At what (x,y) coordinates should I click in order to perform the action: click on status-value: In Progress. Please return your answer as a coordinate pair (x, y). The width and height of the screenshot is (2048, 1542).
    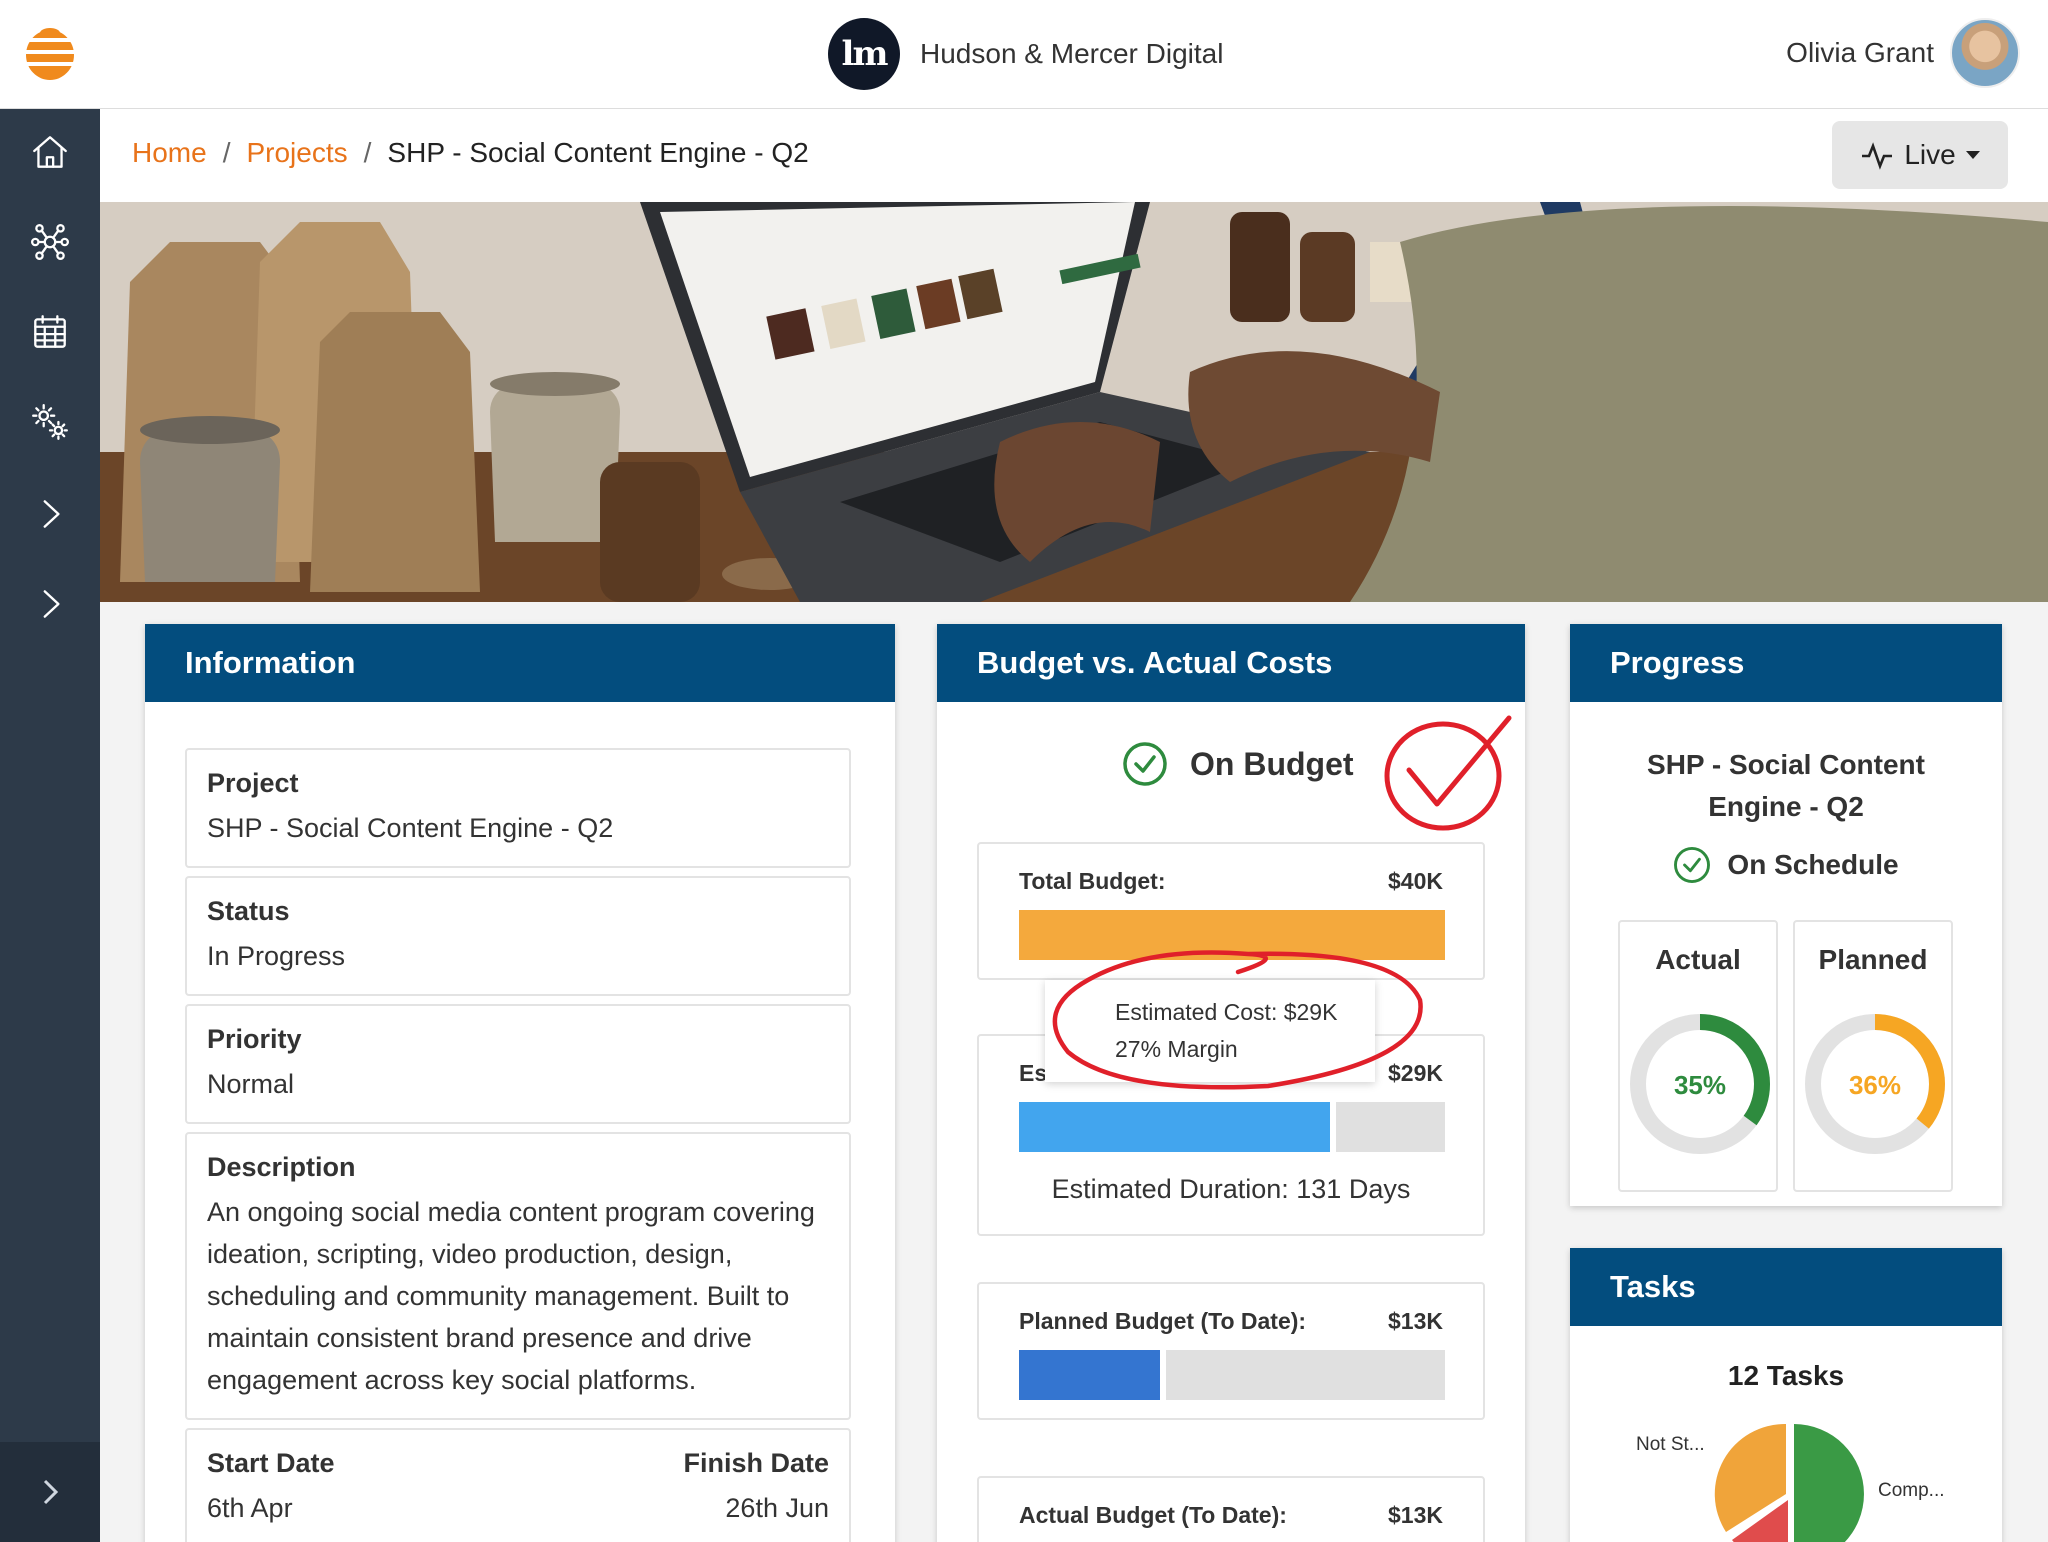
    Looking at the image, I should click on (276, 956).